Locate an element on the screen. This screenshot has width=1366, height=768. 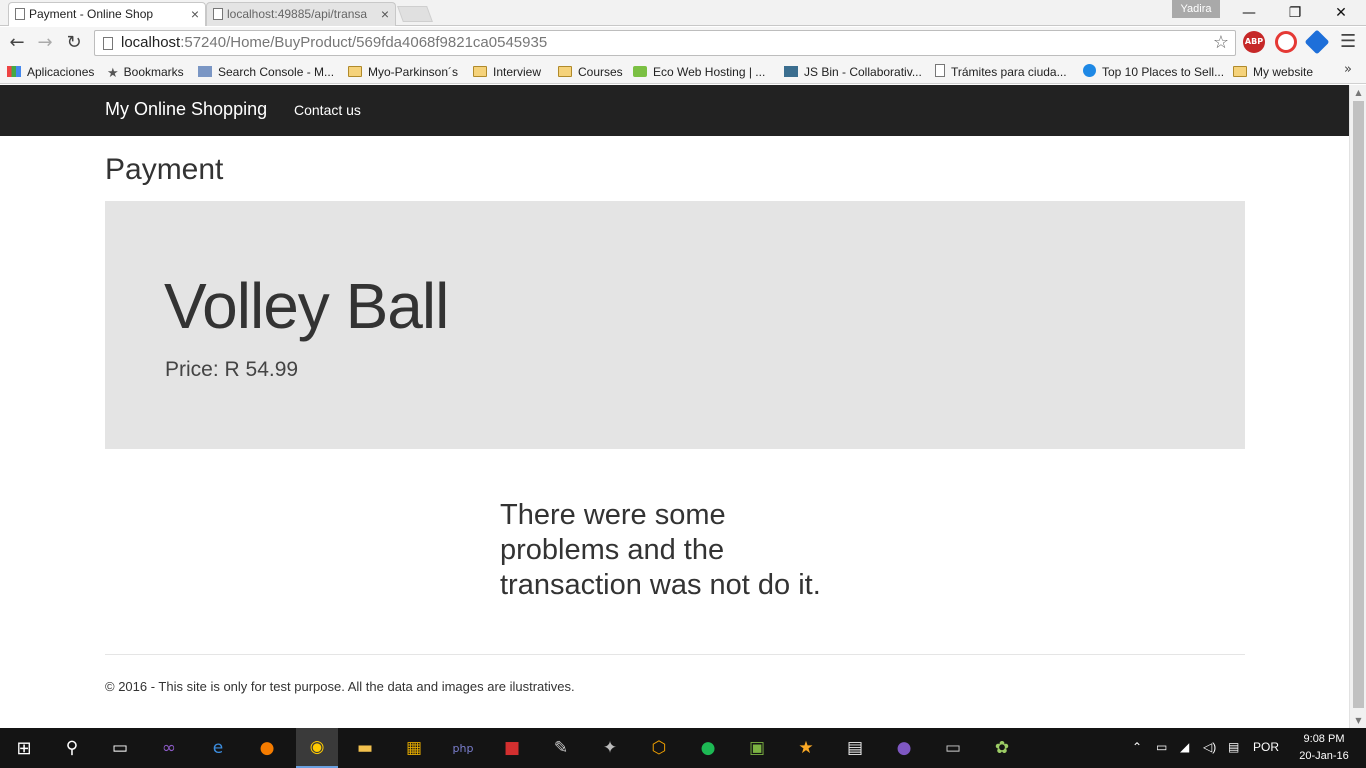
forward-icon: → is located at coordinates (45, 43).